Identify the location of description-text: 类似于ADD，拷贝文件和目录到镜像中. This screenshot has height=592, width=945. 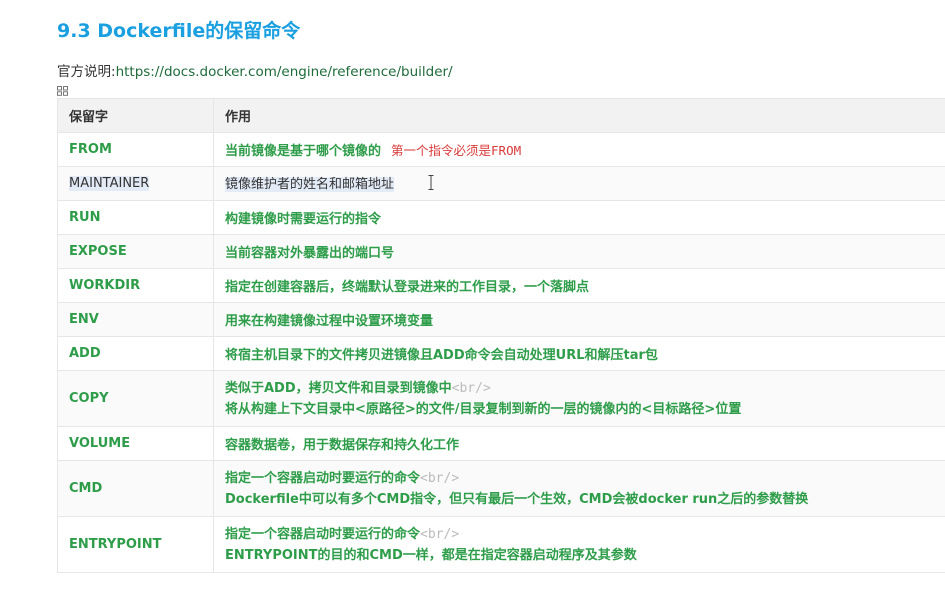
(338, 388).